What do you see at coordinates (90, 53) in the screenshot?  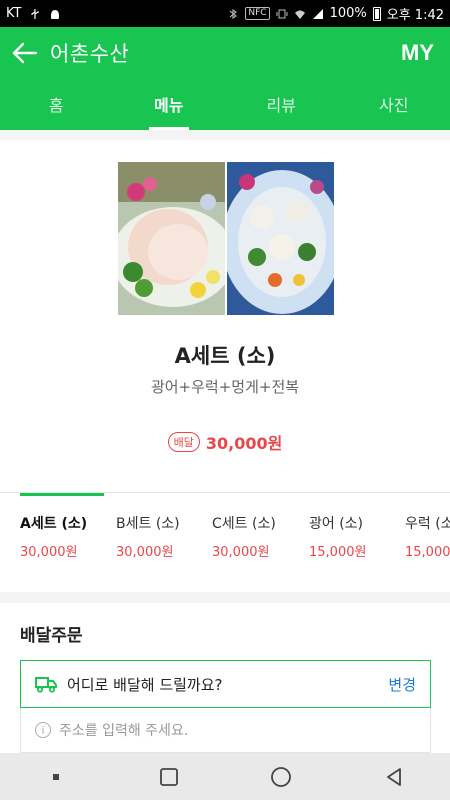 I see `page-title: 어촌수산` at bounding box center [90, 53].